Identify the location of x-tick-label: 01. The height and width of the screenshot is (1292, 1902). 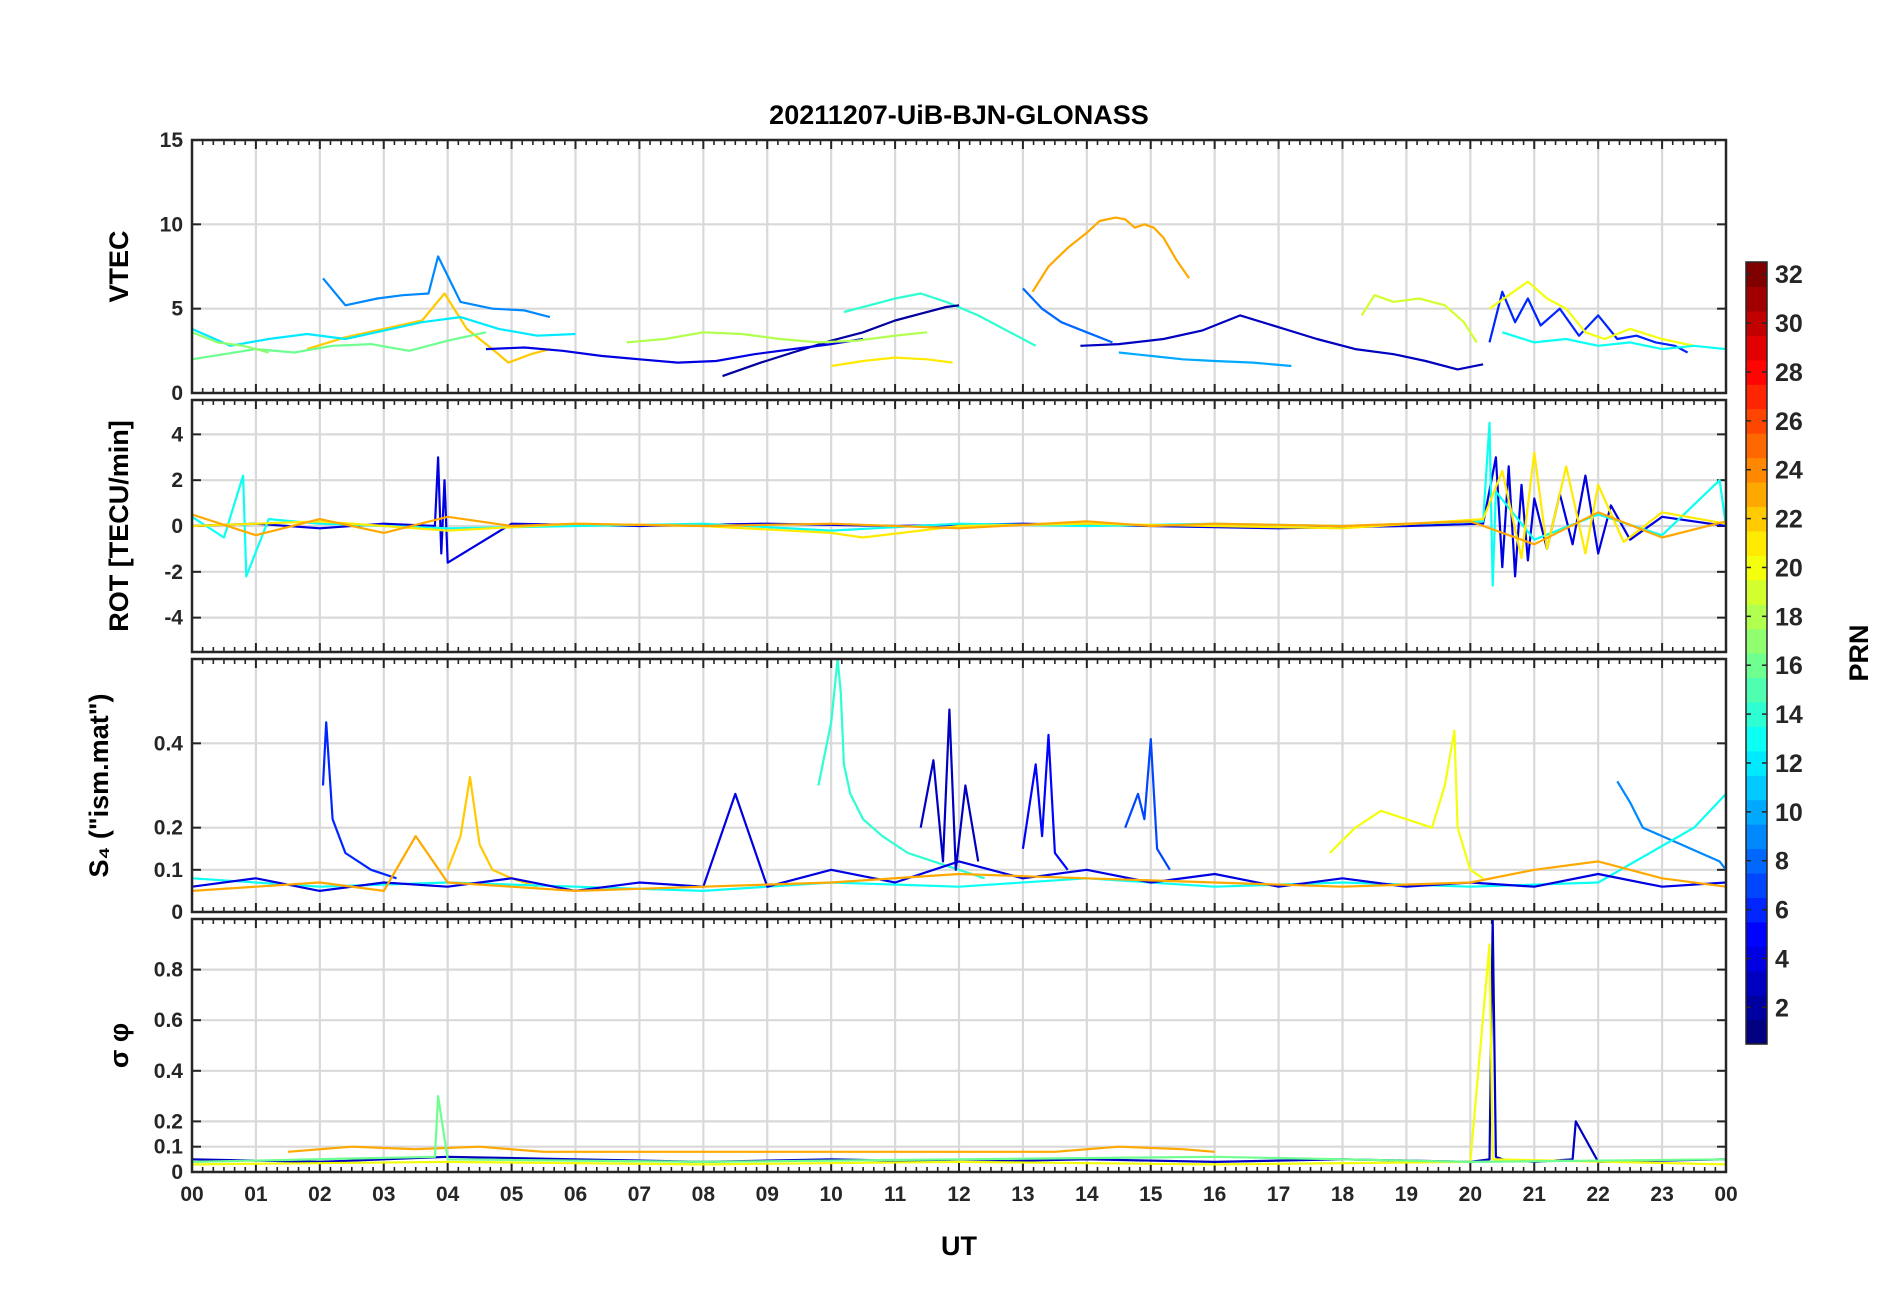
(256, 1194).